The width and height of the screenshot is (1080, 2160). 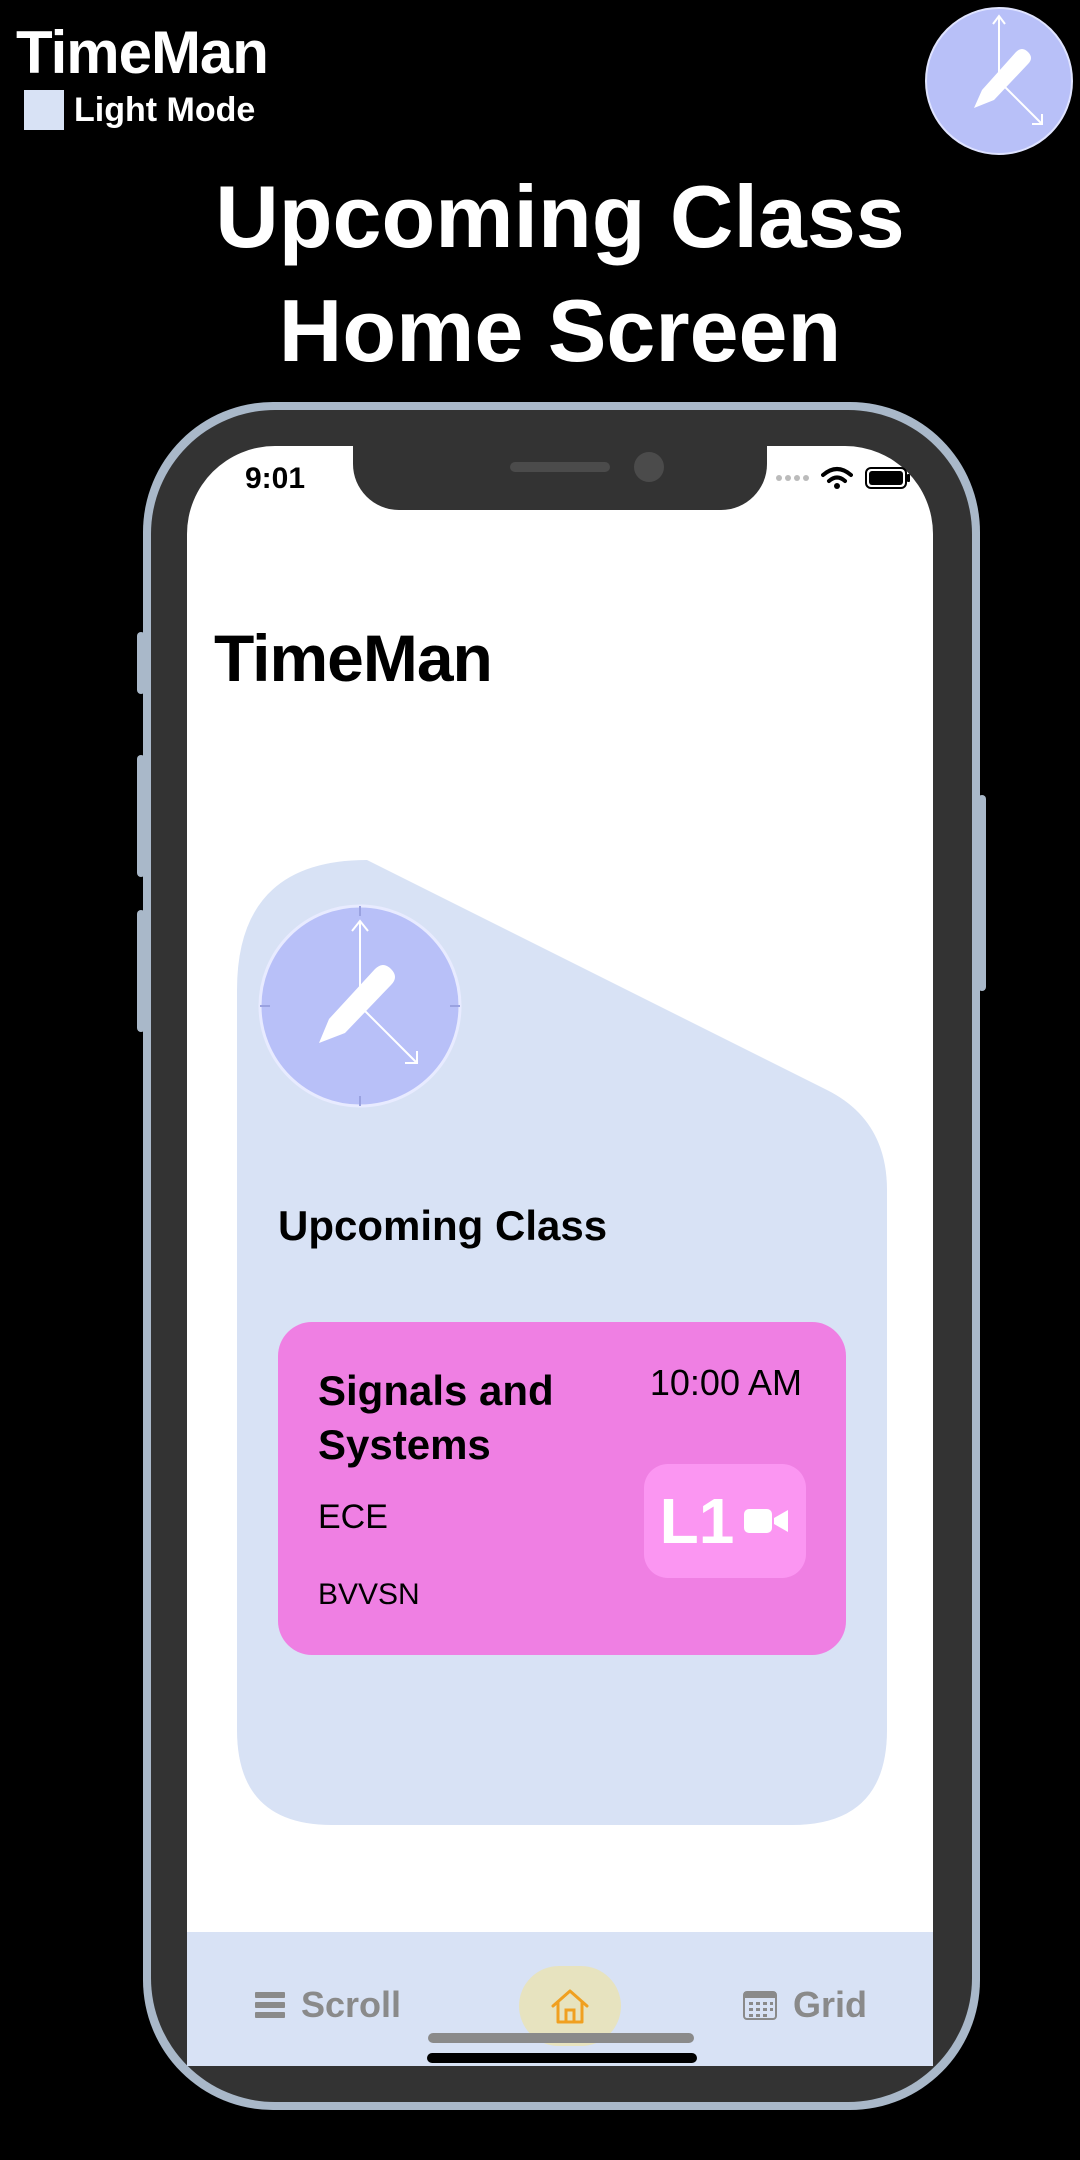 What do you see at coordinates (982, 893) in the screenshot?
I see `power-button` at bounding box center [982, 893].